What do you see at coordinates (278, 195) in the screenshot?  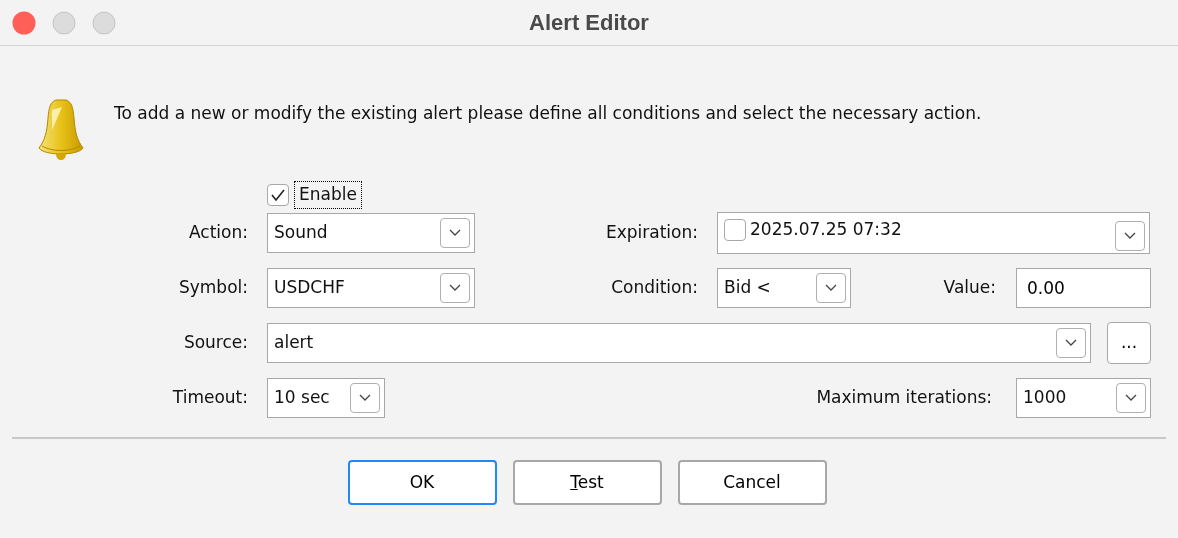 I see `enable-checkbox` at bounding box center [278, 195].